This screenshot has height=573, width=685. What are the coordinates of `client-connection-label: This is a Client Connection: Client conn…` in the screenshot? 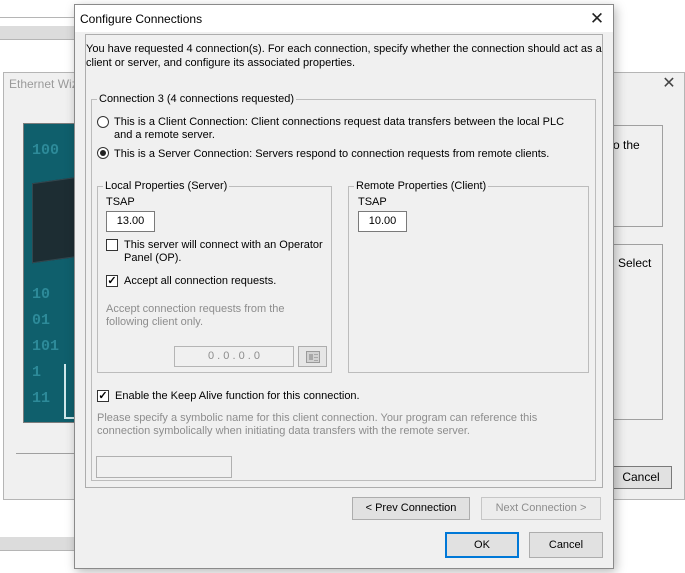 It's located at (349, 129).